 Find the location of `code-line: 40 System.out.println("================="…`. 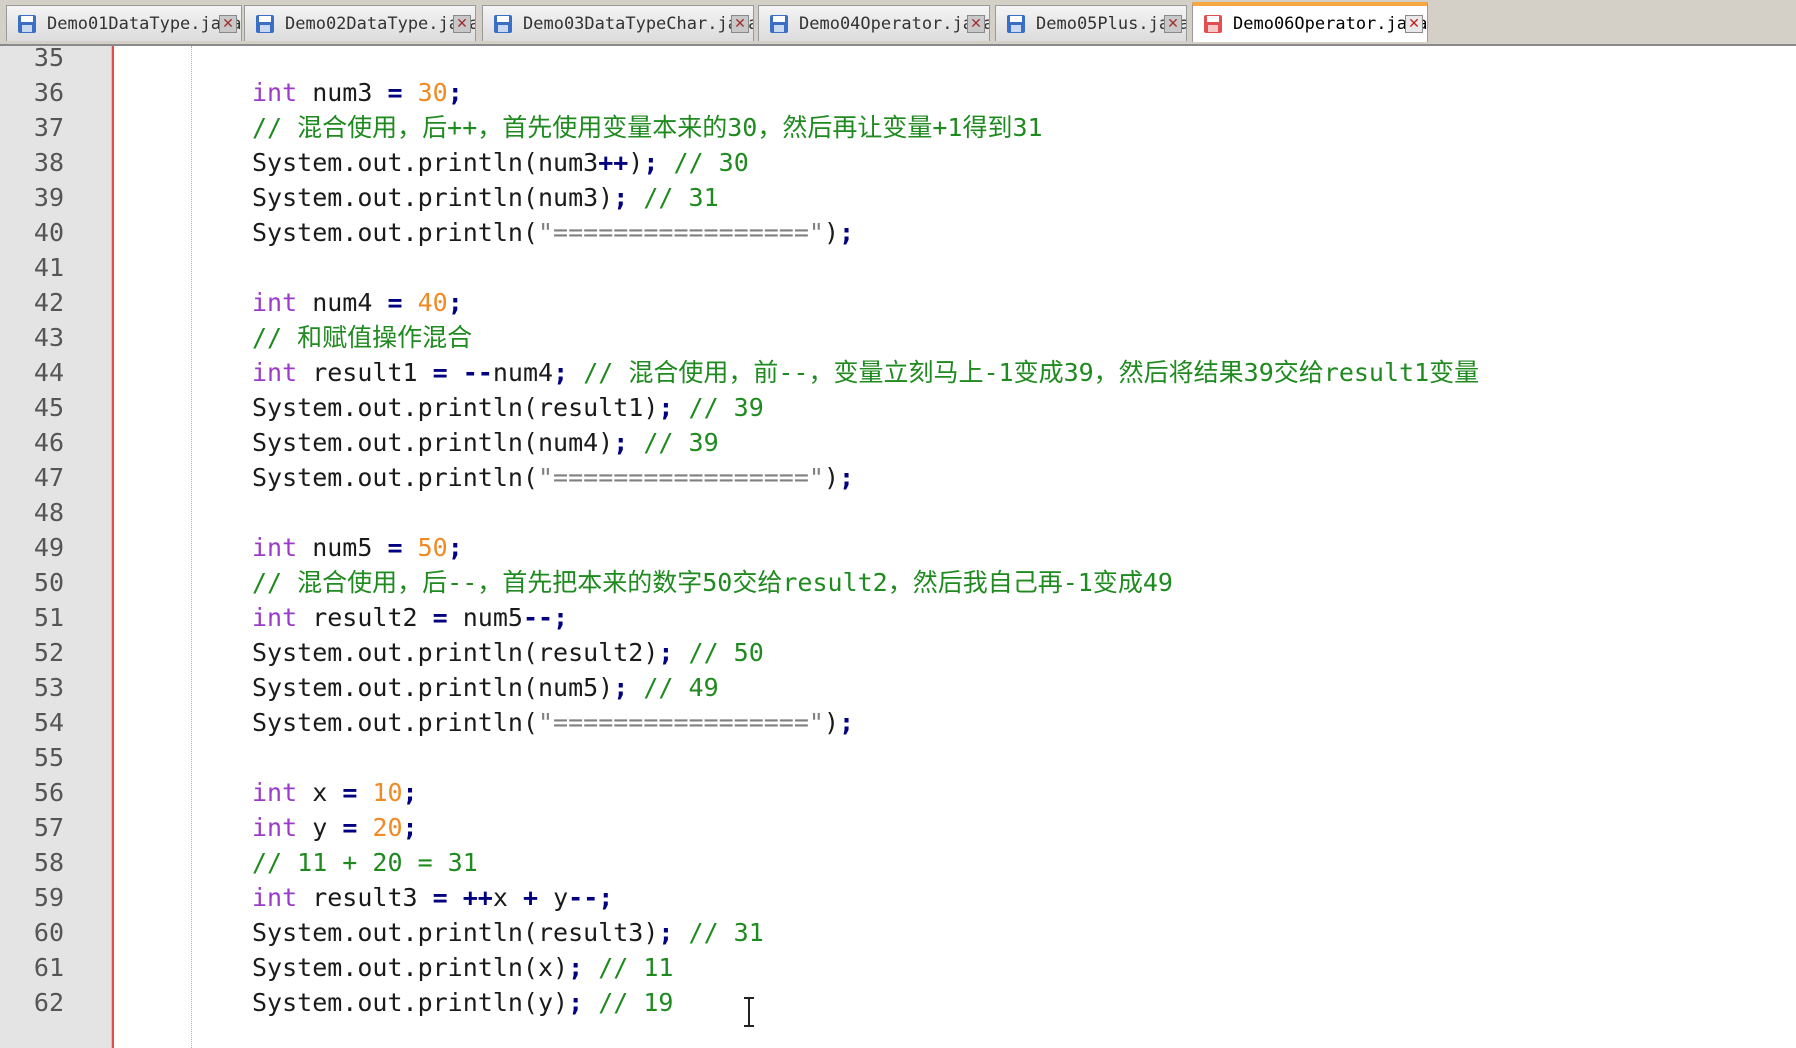

code-line: 40 System.out.println("================="… is located at coordinates (898, 232).